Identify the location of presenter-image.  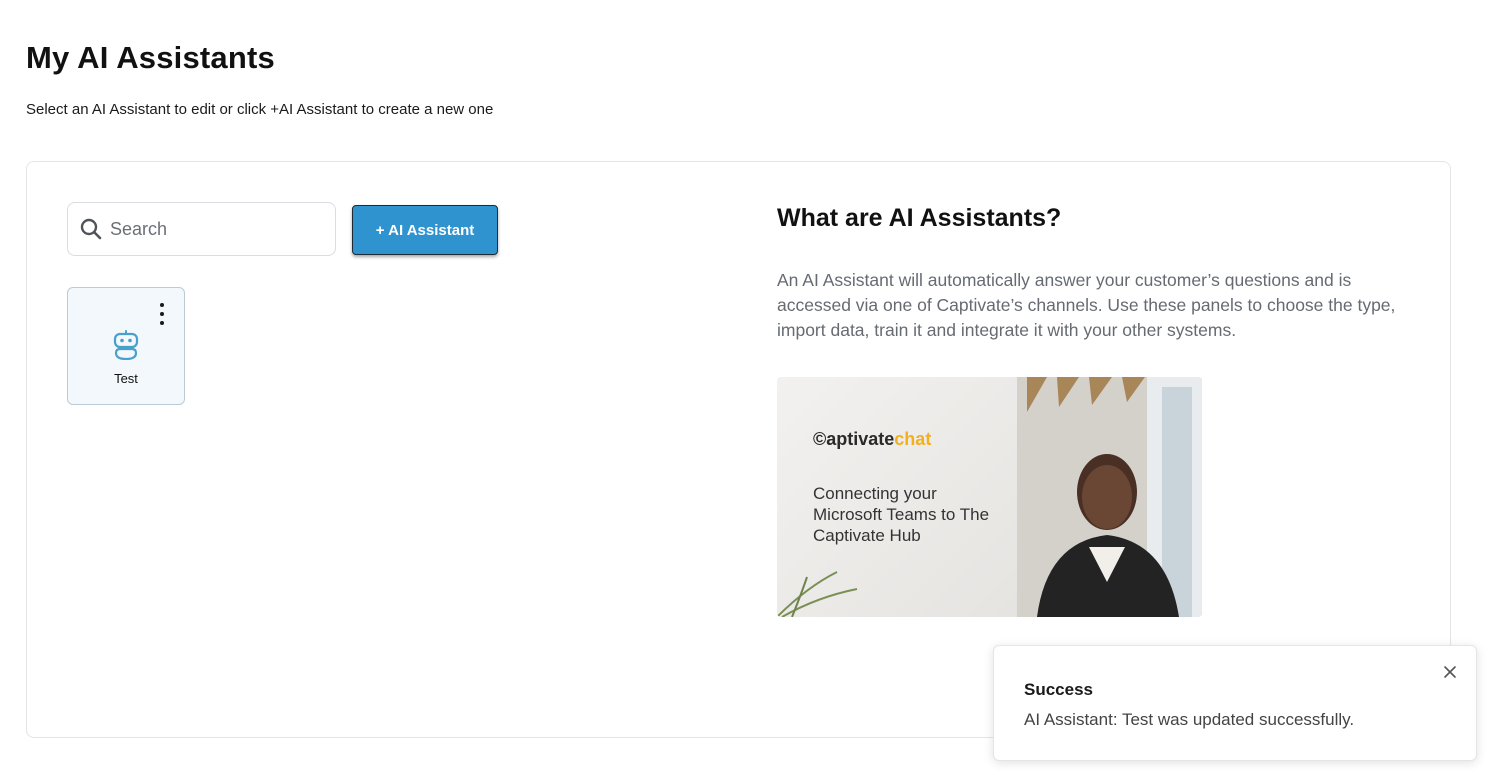
(1109, 497).